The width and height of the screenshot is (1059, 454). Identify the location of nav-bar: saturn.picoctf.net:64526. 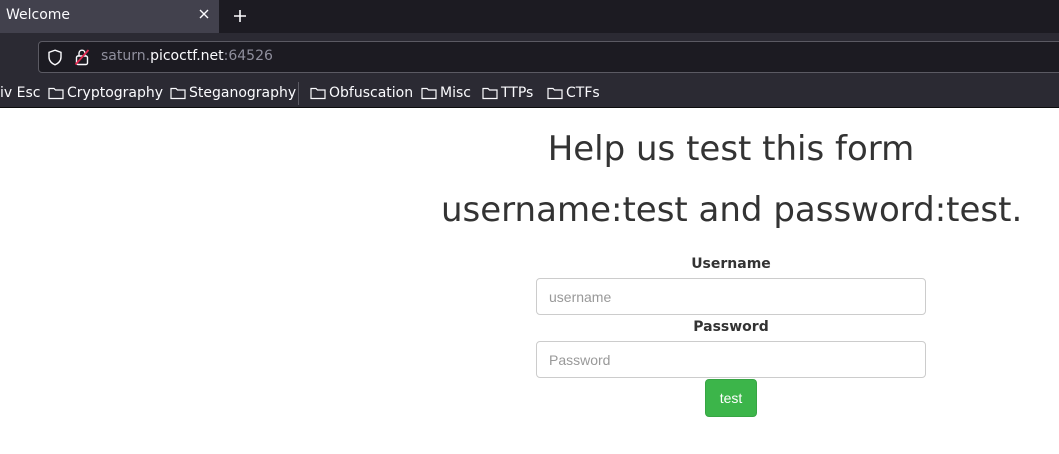
(529, 56).